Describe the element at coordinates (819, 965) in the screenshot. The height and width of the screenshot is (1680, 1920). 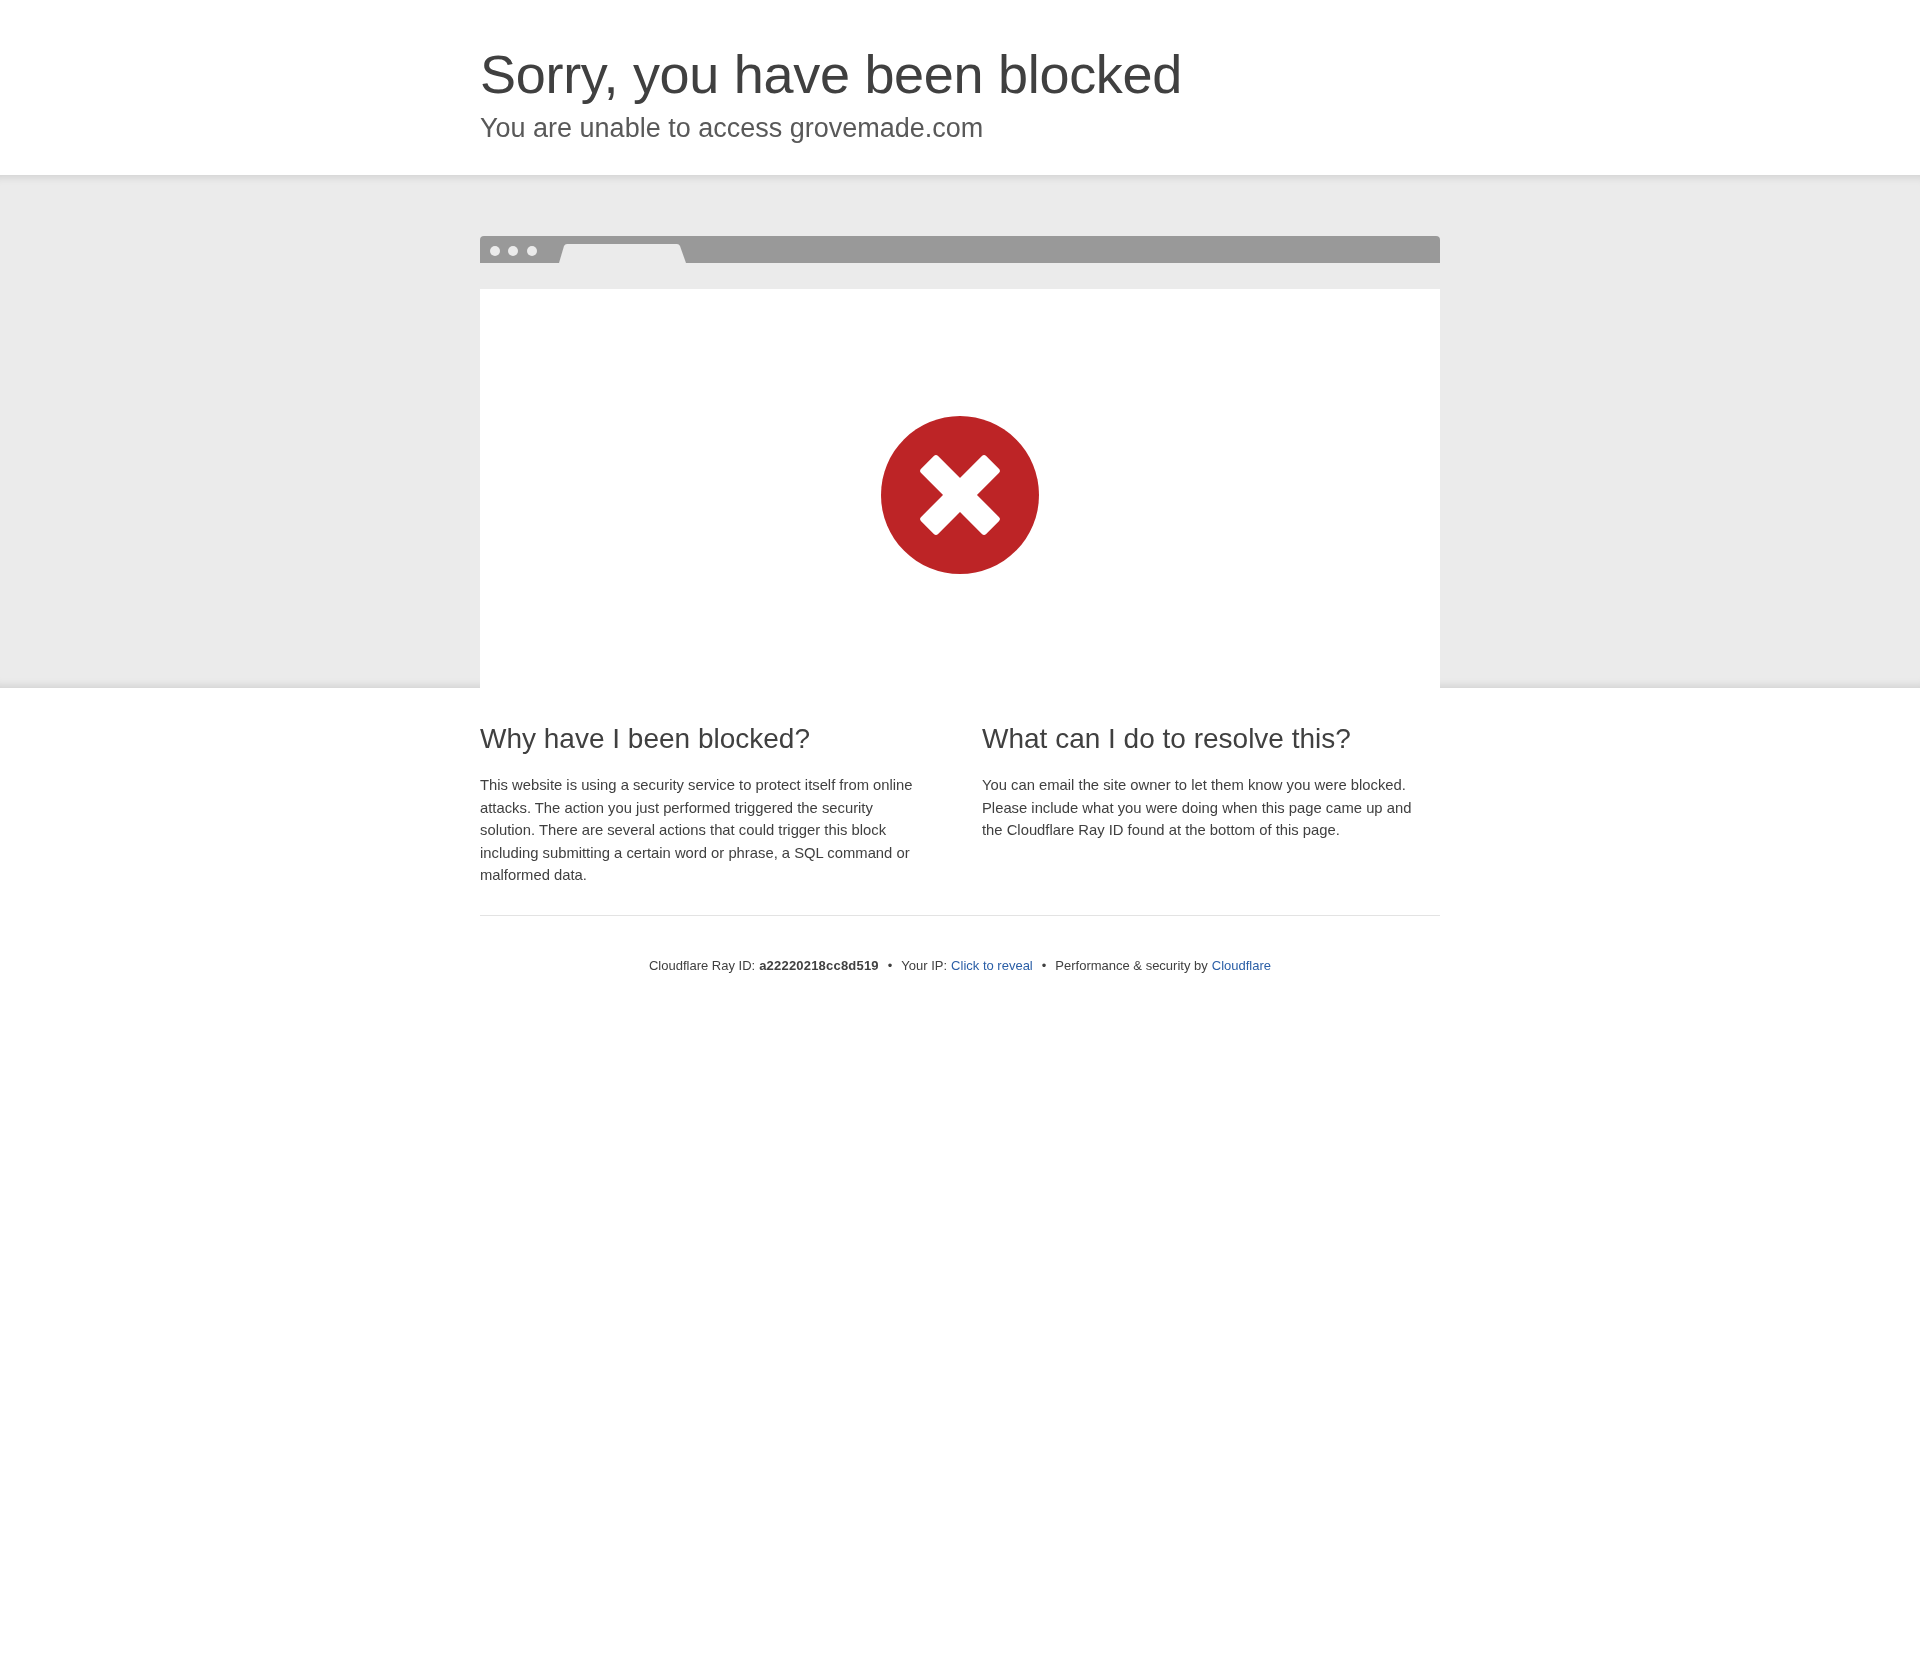
I see `ray-id: a22220218cc8d519` at that location.